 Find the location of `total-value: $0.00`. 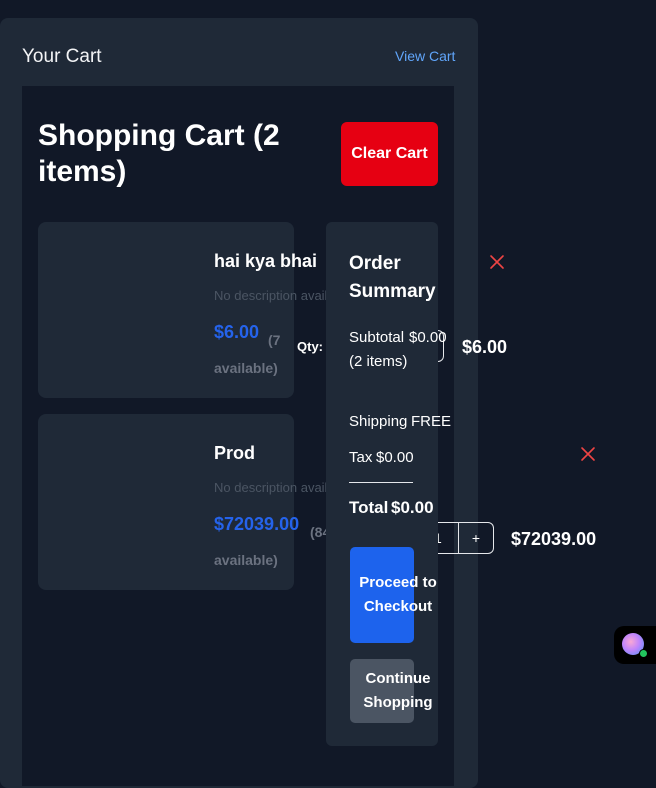

total-value: $0.00 is located at coordinates (412, 507).